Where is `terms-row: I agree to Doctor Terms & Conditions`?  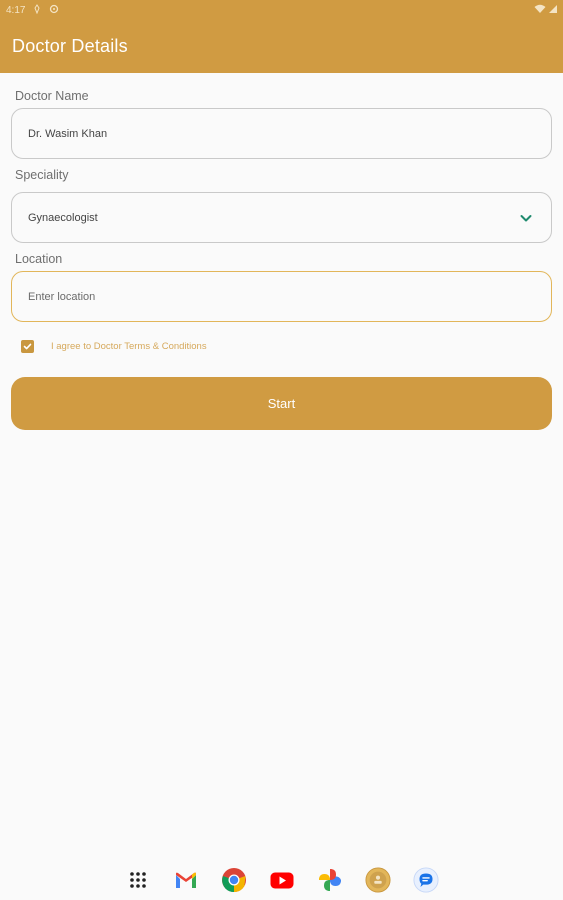 terms-row: I agree to Doctor Terms & Conditions is located at coordinates (114, 346).